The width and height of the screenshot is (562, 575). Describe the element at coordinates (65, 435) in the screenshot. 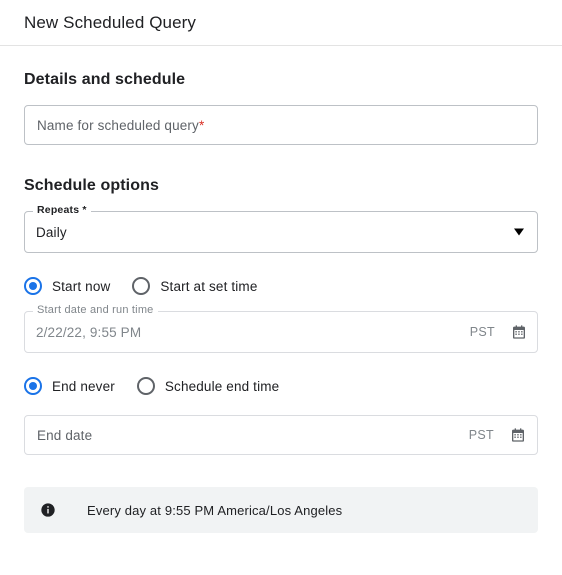

I see `end-date-placeholder: End date` at that location.